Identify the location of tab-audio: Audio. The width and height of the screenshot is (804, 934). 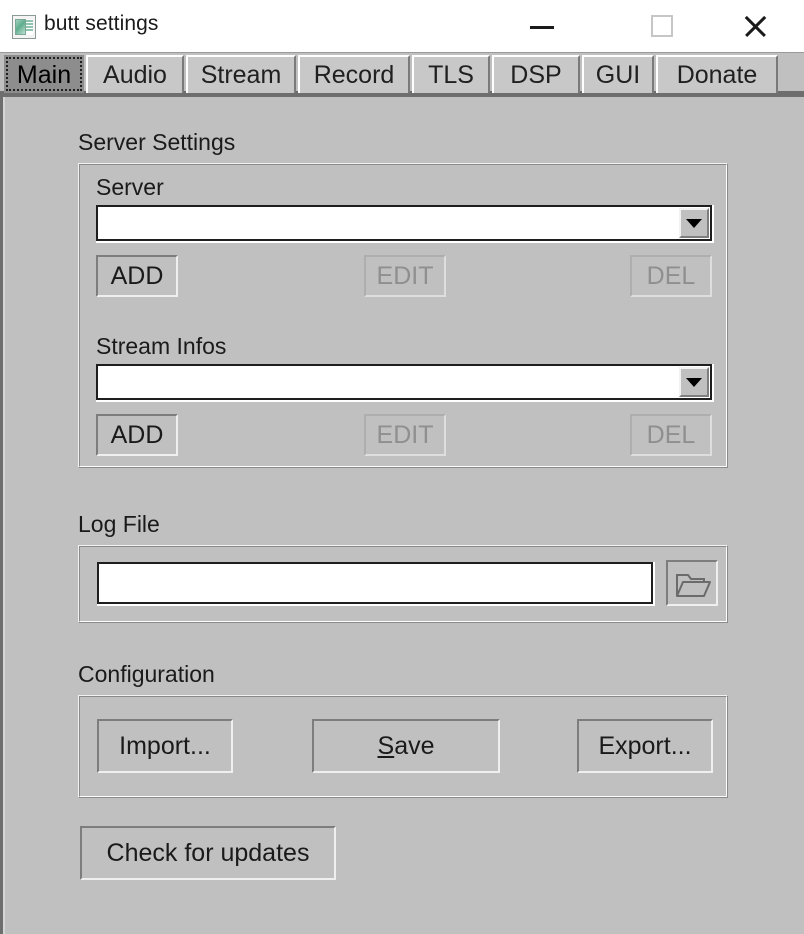
(135, 74).